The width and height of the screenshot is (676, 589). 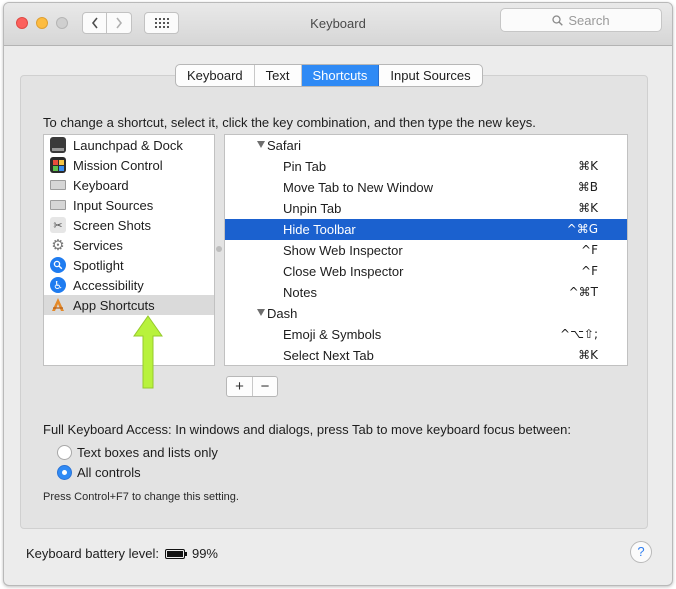 I want to click on category-label: Spotlight, so click(x=98, y=265).